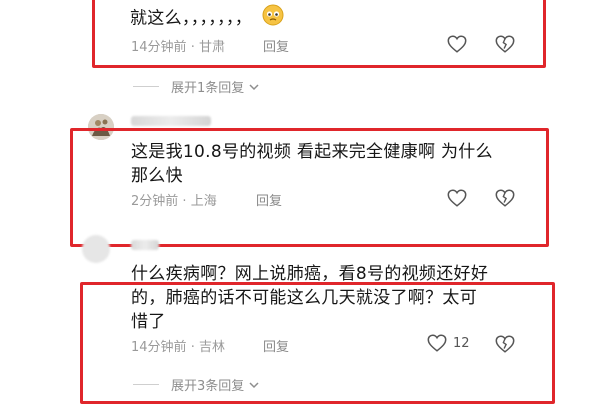  I want to click on comment-1-meta: 14分钟前 · 甘肃, so click(178, 45).